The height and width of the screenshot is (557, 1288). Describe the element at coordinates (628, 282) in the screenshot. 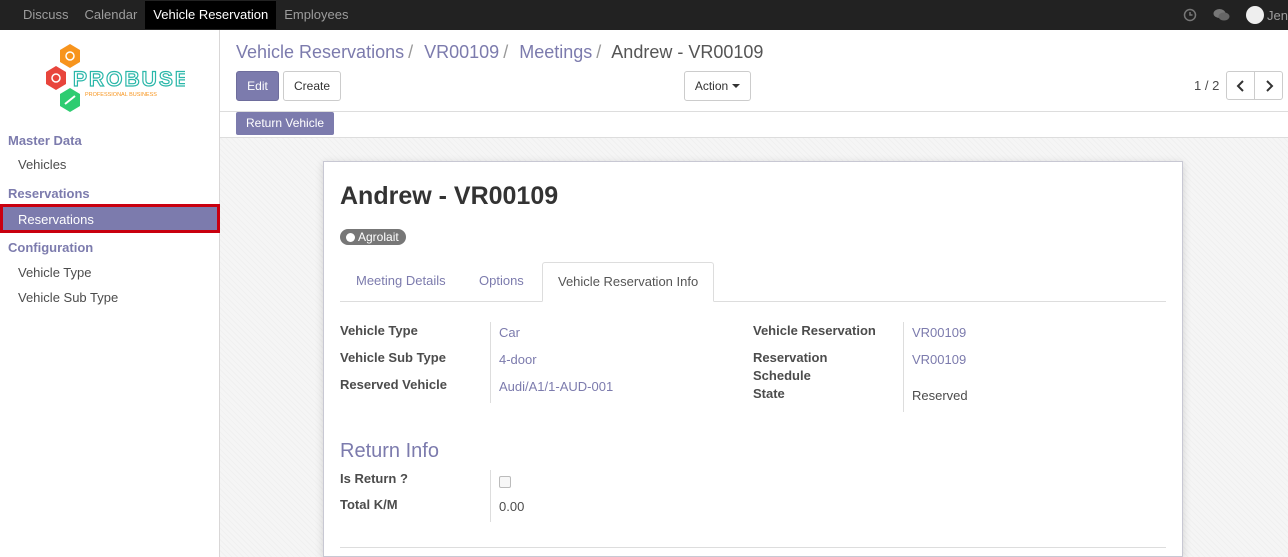

I see `tab-vehicle-reservation-info: Vehicle Reservation Info` at that location.